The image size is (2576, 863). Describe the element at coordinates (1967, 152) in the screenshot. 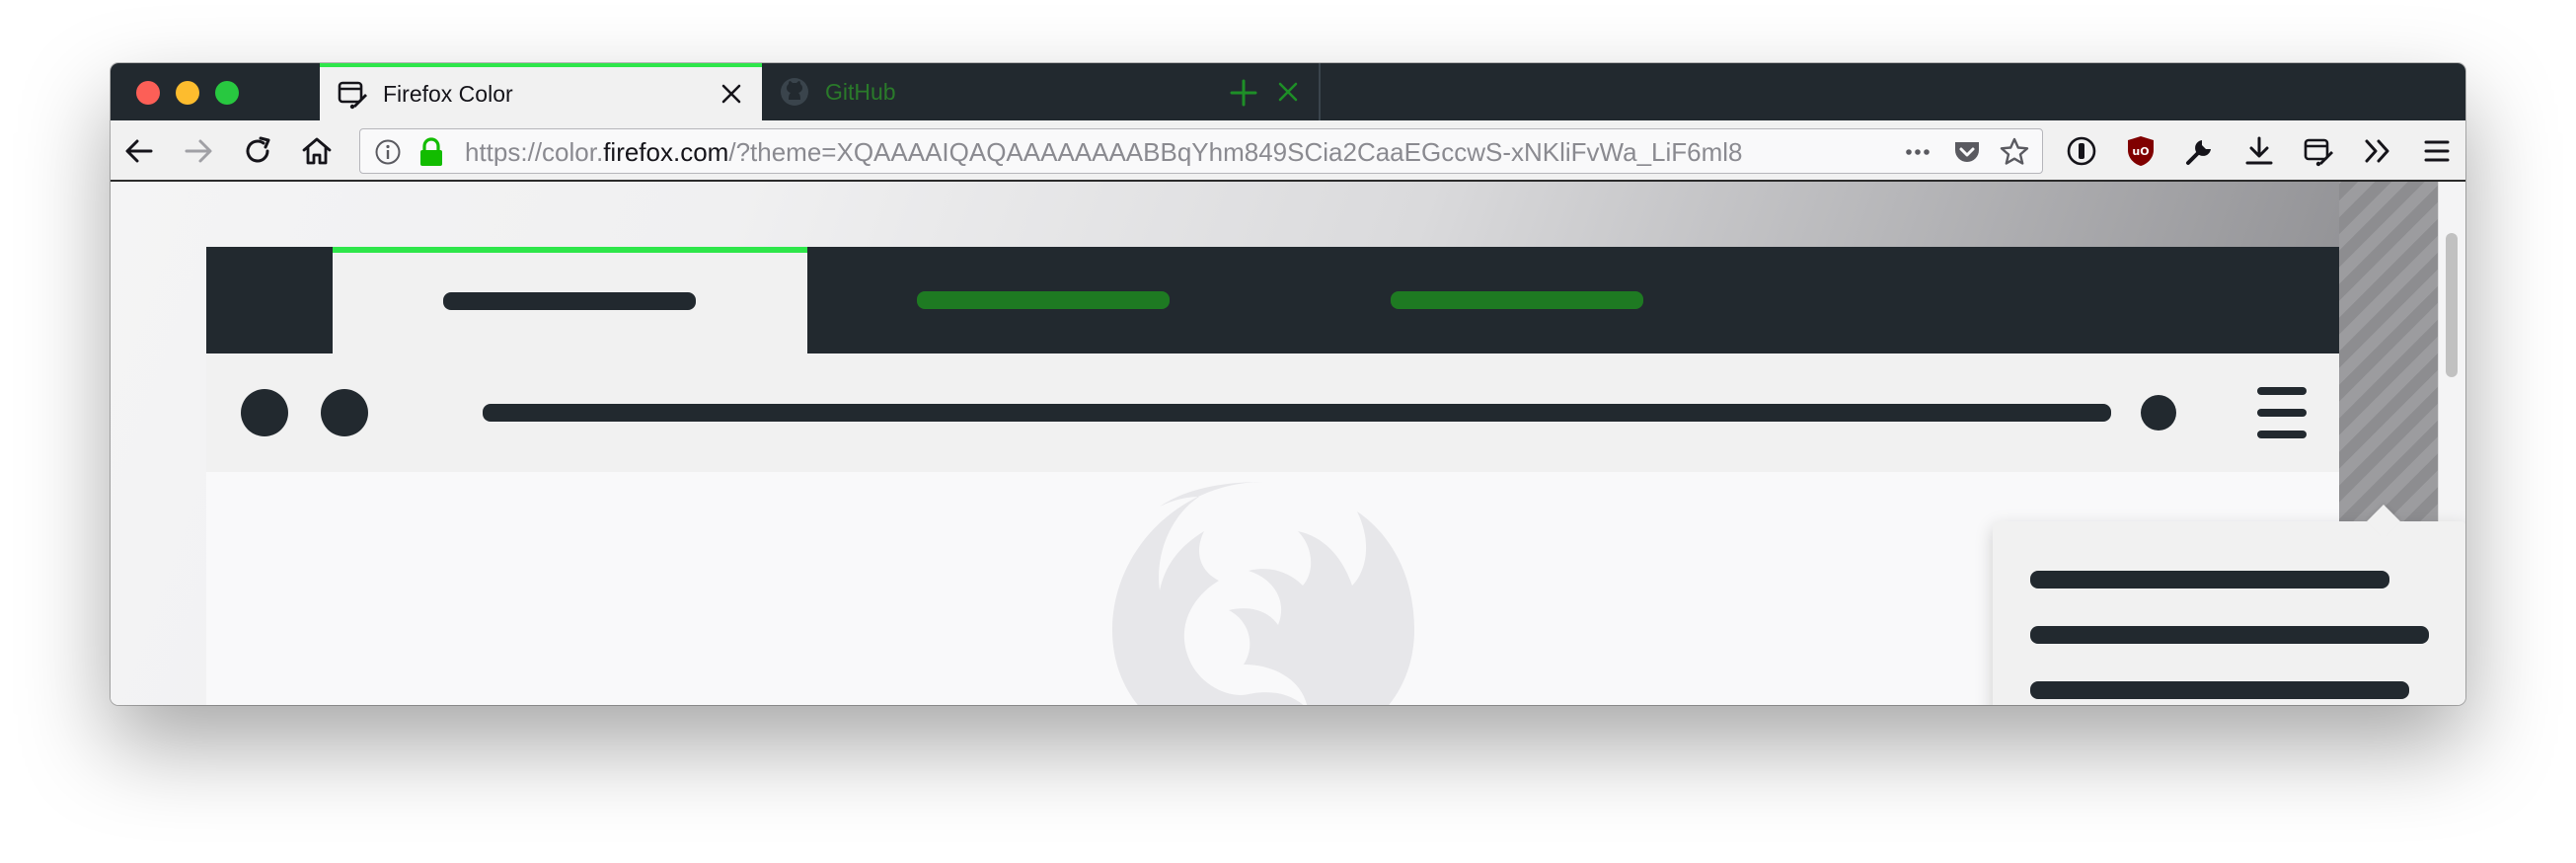

I see `pocket-icon` at that location.